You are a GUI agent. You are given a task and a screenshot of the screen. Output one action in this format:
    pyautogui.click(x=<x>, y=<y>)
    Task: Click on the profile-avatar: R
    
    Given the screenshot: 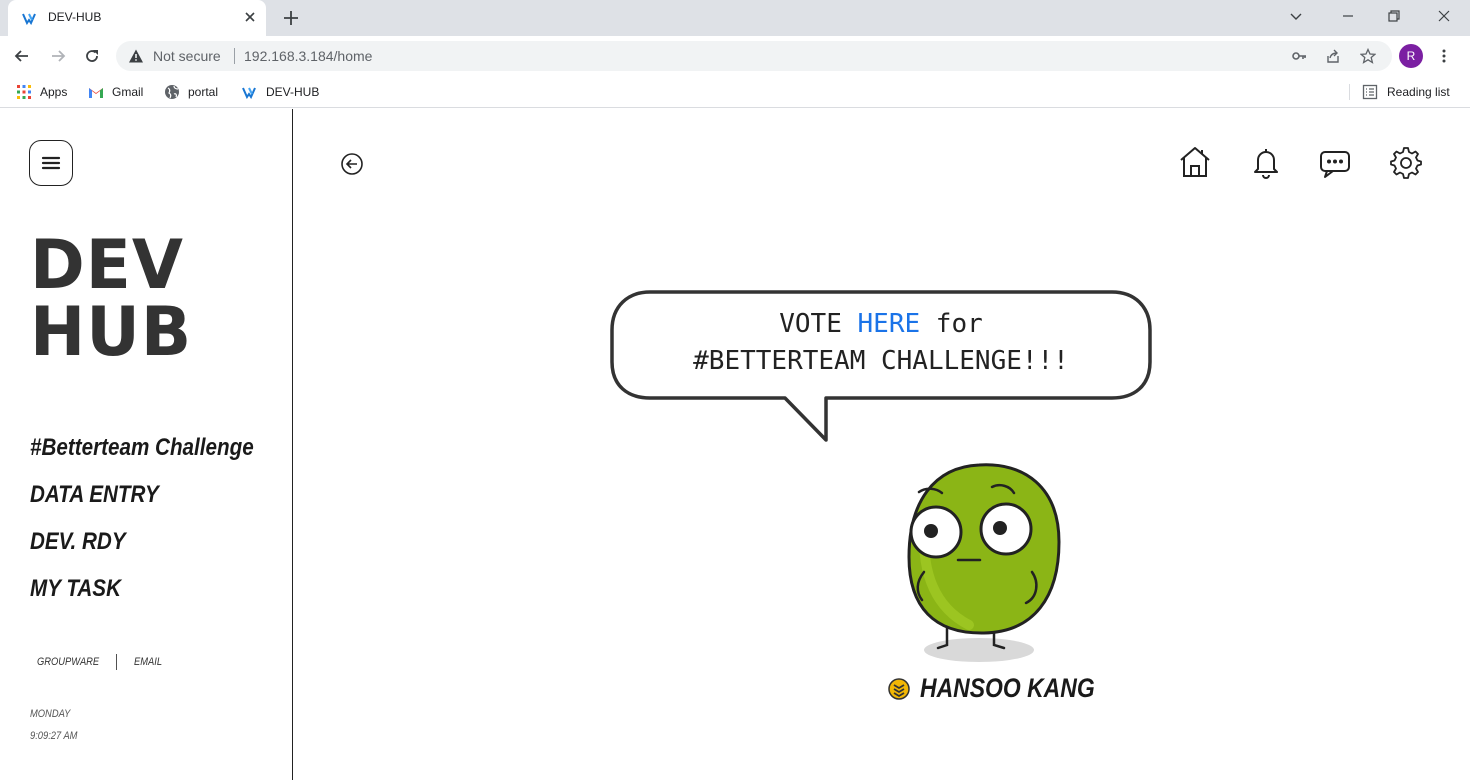 What is the action you would take?
    pyautogui.click(x=1411, y=56)
    